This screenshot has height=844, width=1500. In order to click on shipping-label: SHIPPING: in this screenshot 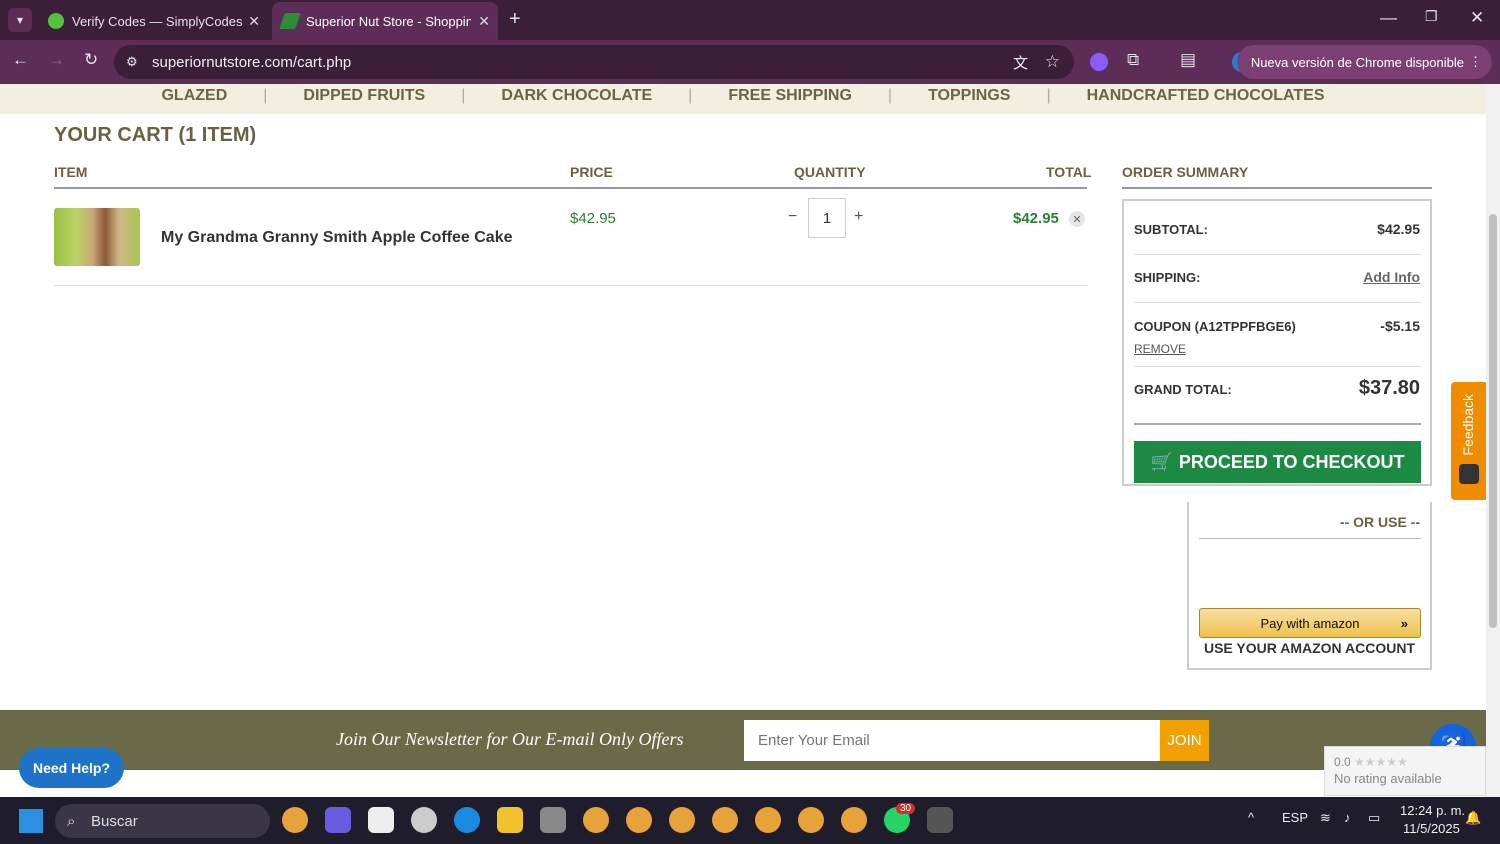, I will do `click(1167, 277)`.